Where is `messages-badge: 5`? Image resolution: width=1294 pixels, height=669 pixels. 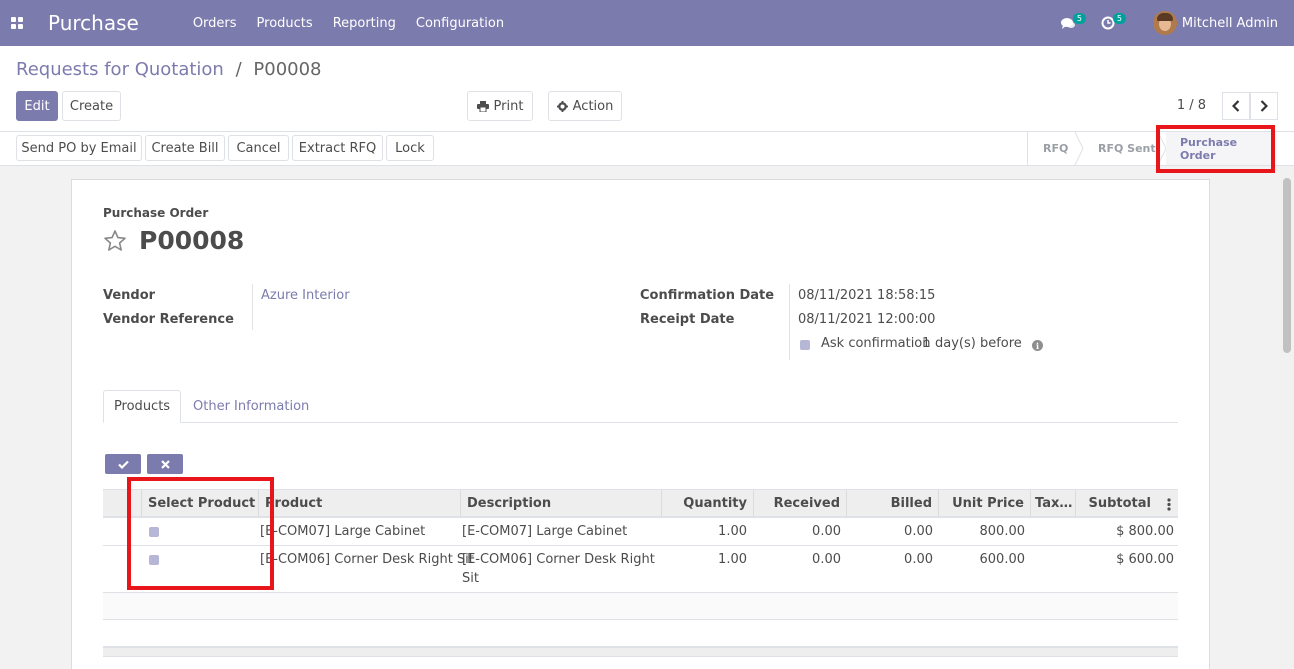 messages-badge: 5 is located at coordinates (1079, 18).